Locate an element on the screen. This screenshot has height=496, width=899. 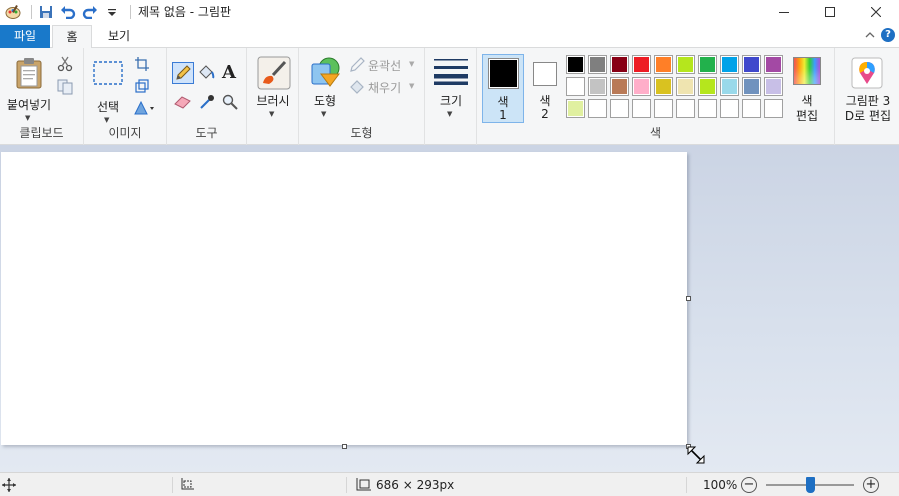
paint3d-group: 그림판 3 D로 편집 is located at coordinates (867, 96).